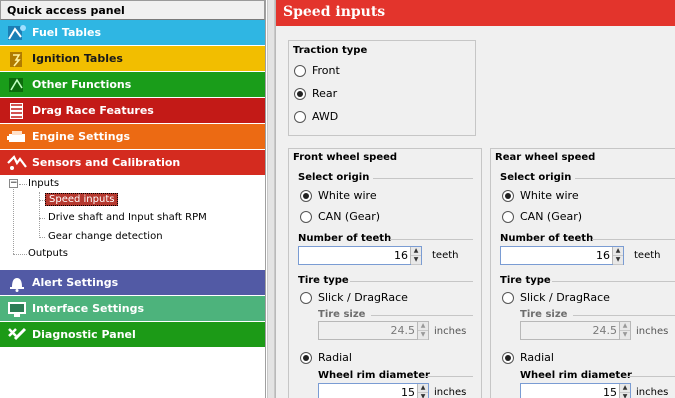 This screenshot has height=398, width=675. I want to click on tree-node-outputs: Outputs, so click(48, 254).